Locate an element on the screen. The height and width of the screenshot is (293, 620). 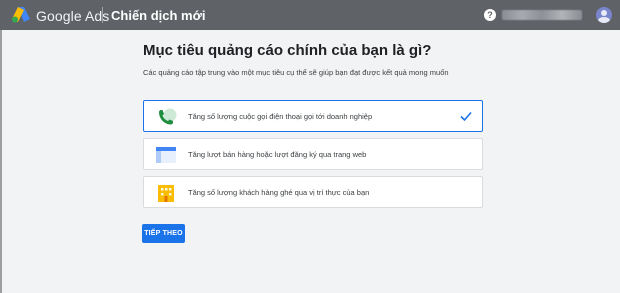
avatar-head-icon is located at coordinates (604, 13).